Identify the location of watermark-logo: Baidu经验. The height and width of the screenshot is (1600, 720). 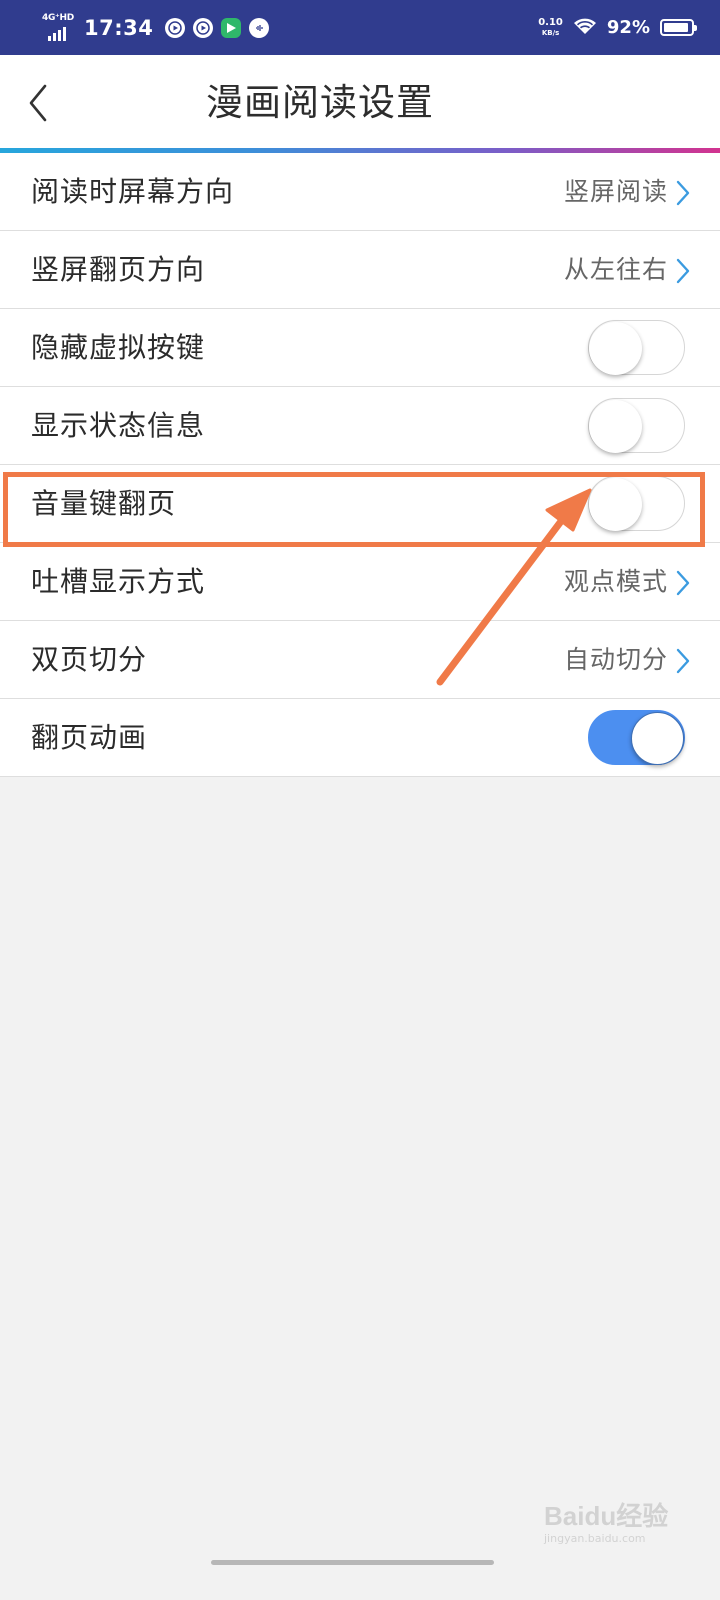
(606, 1516).